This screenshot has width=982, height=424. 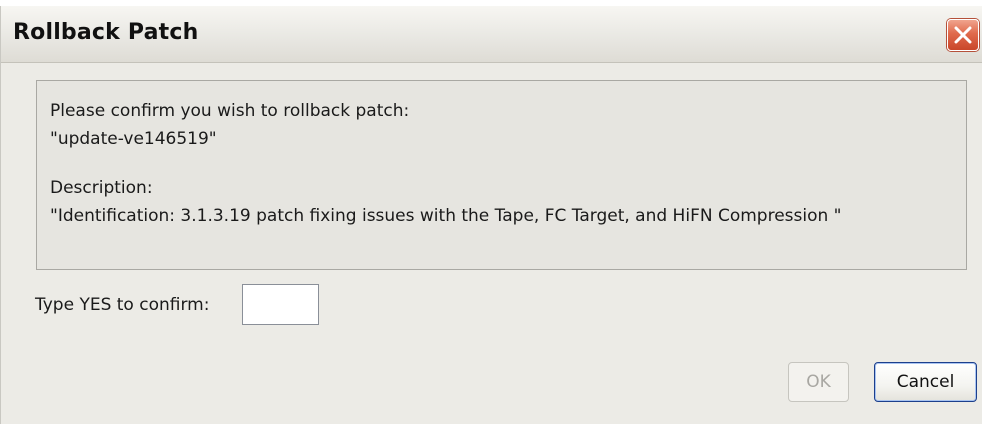 What do you see at coordinates (106, 32) in the screenshot?
I see `dialog-title: Rollback Patch` at bounding box center [106, 32].